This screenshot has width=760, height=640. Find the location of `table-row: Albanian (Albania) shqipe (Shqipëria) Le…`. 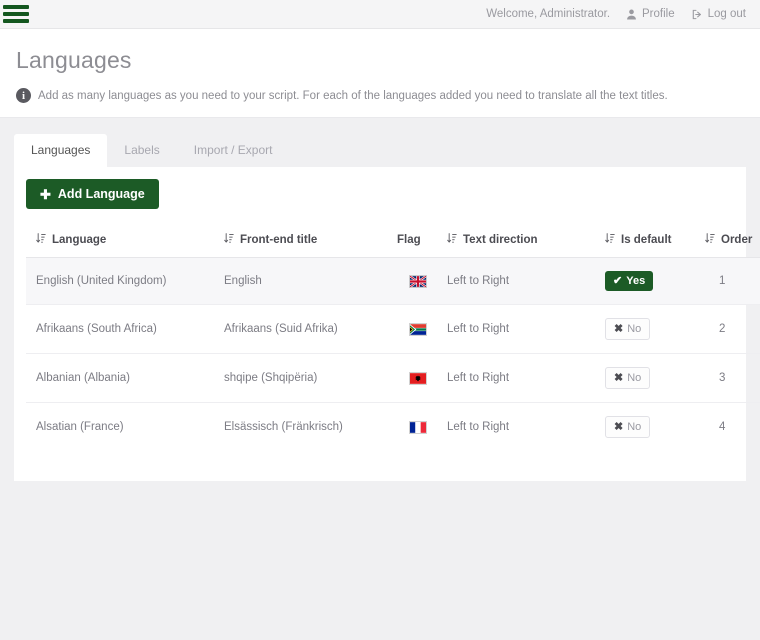

table-row: Albanian (Albania) shqipe (Shqipëria) Le… is located at coordinates (393, 378).